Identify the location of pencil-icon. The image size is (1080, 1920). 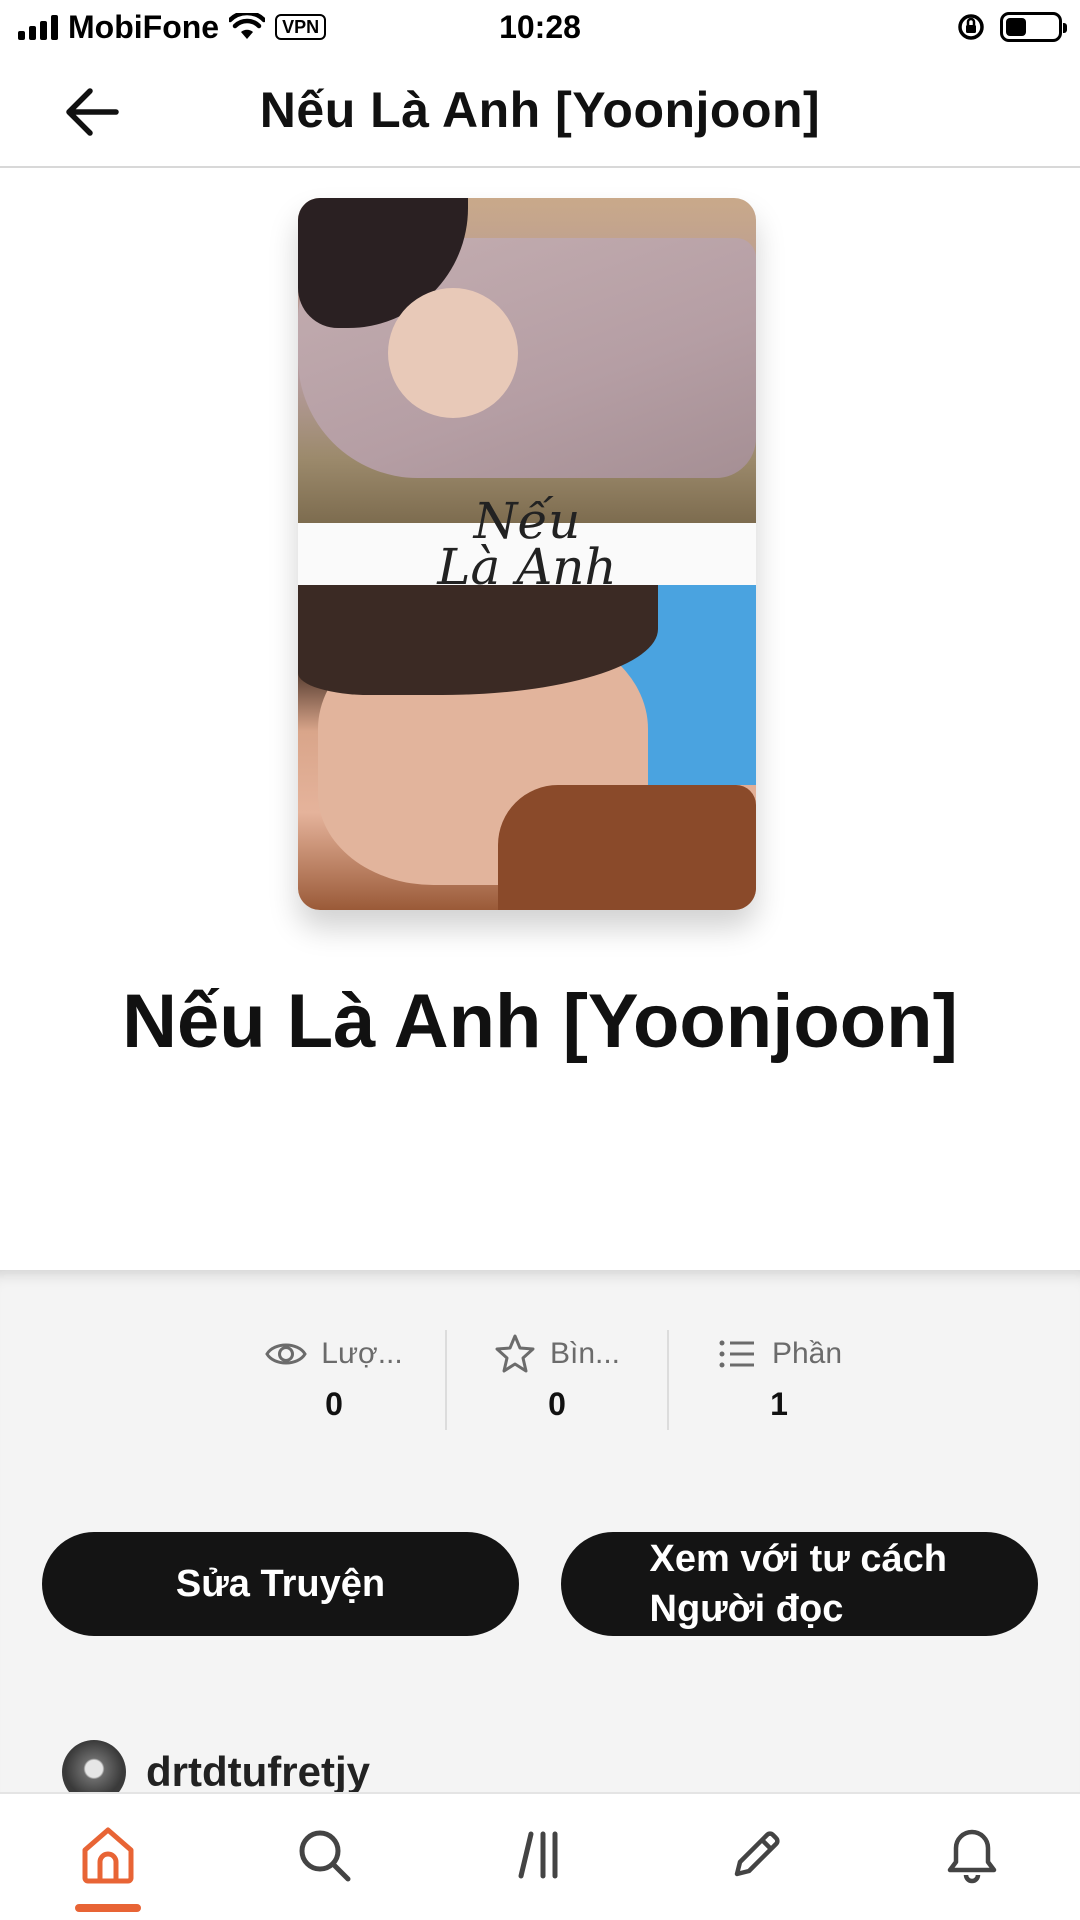
(757, 1854).